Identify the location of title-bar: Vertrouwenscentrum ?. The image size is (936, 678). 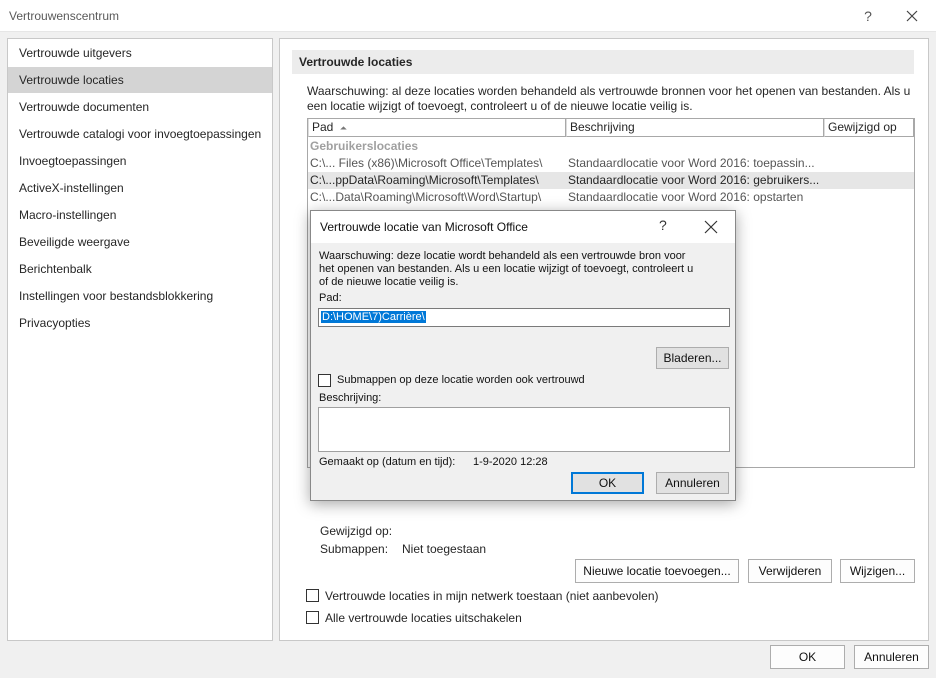
(468, 16).